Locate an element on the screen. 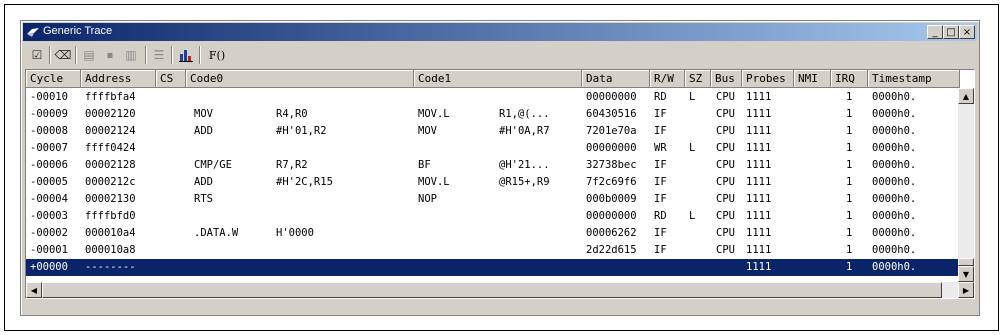 The height and width of the screenshot is (335, 1003). cycle-cell: +00000 is located at coordinates (49, 267).